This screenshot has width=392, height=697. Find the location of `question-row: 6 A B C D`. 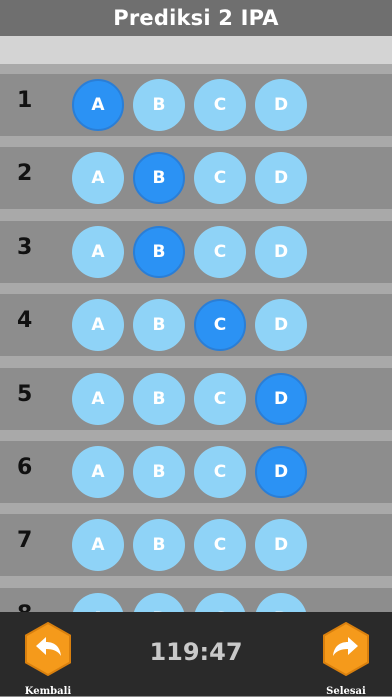

question-row: 6 A B C D is located at coordinates (196, 472).